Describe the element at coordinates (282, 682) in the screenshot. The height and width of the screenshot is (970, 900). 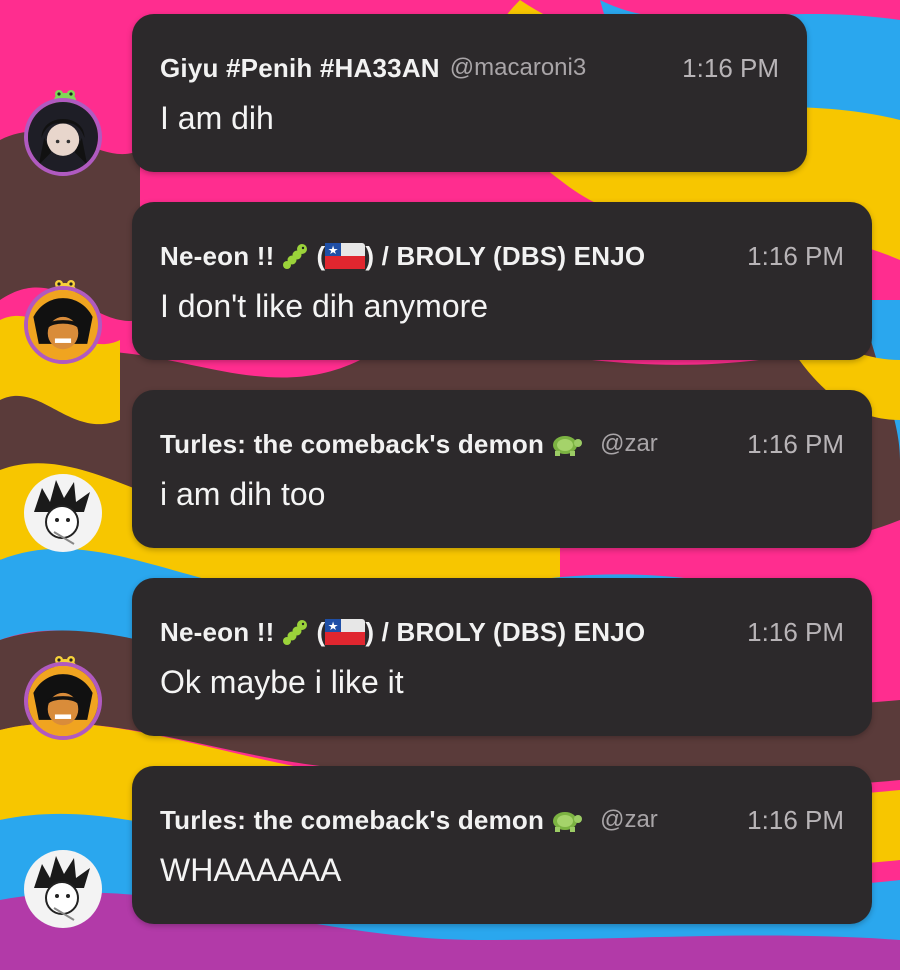
I see `message-text: Ok maybe i like it` at that location.